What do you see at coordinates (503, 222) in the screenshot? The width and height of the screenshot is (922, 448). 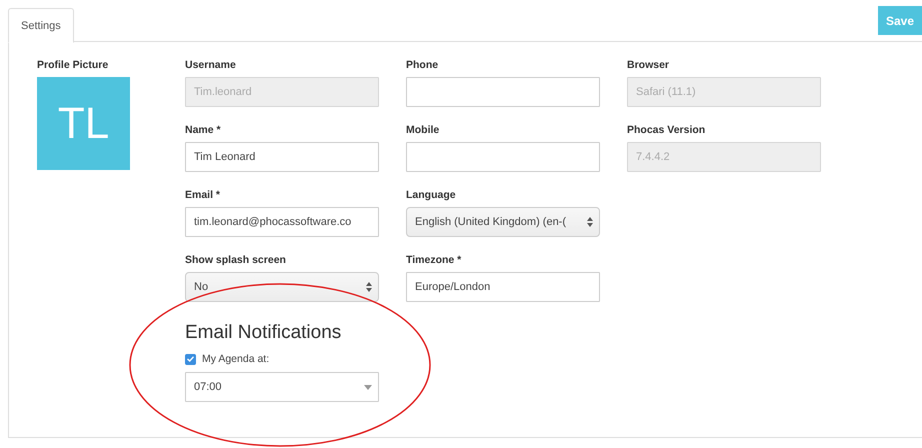 I see `select-field: English (United Kingdom) (en-(` at bounding box center [503, 222].